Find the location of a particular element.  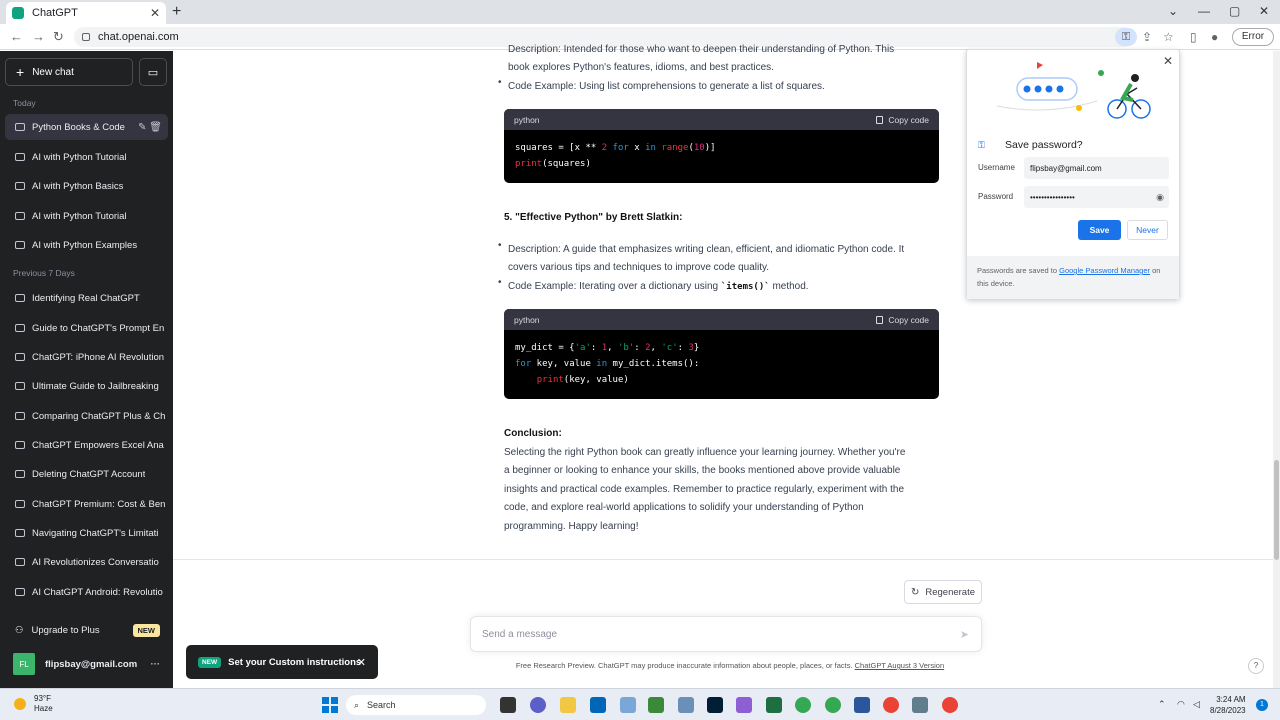

share-icon: ⇪ is located at coordinates (1147, 37).